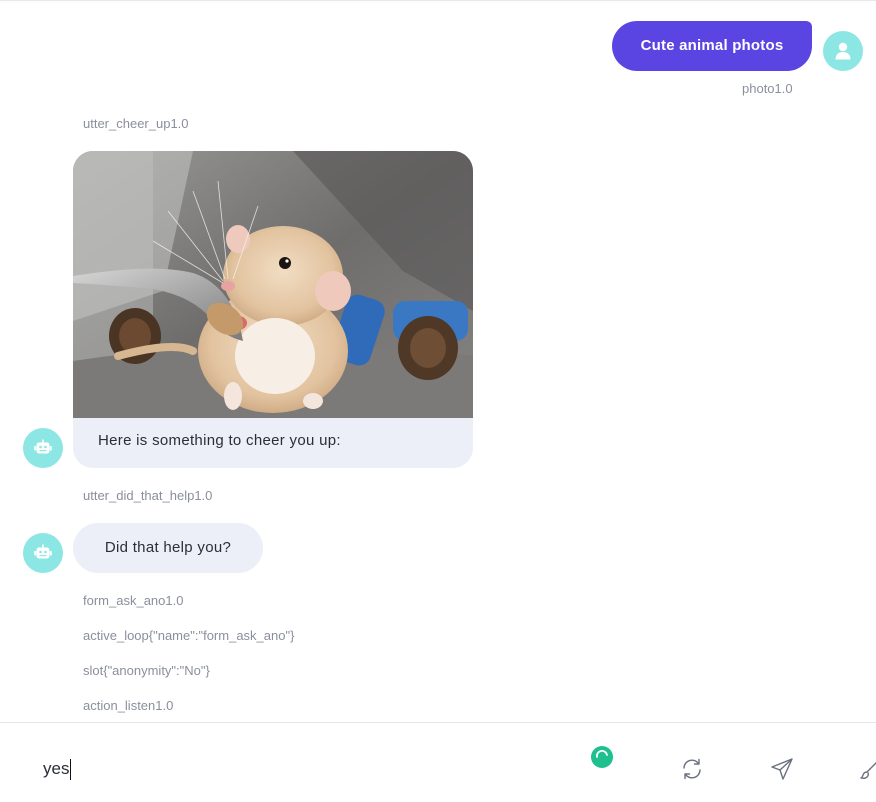  I want to click on user-icon, so click(843, 51).